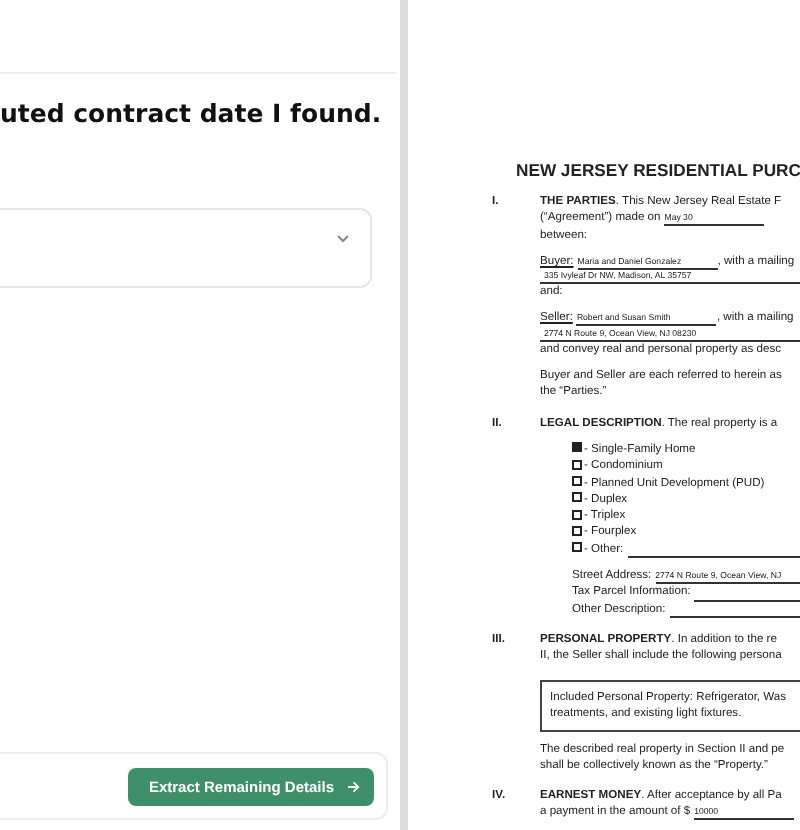 The width and height of the screenshot is (800, 830). What do you see at coordinates (192, 113) in the screenshot?
I see `chat-heading: uted contract date I found.` at bounding box center [192, 113].